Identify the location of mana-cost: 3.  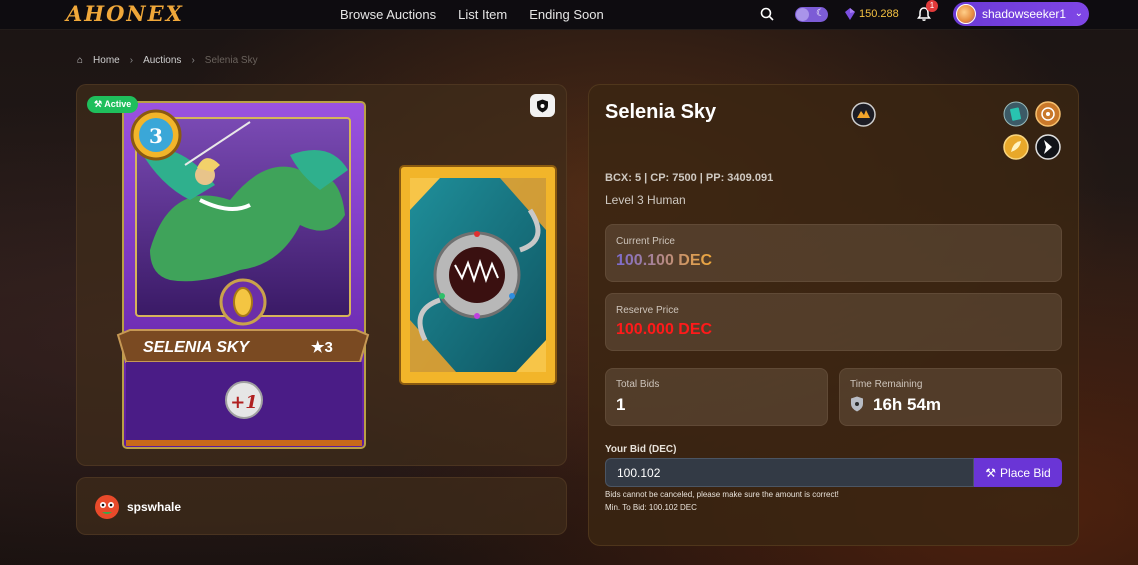
(156, 136).